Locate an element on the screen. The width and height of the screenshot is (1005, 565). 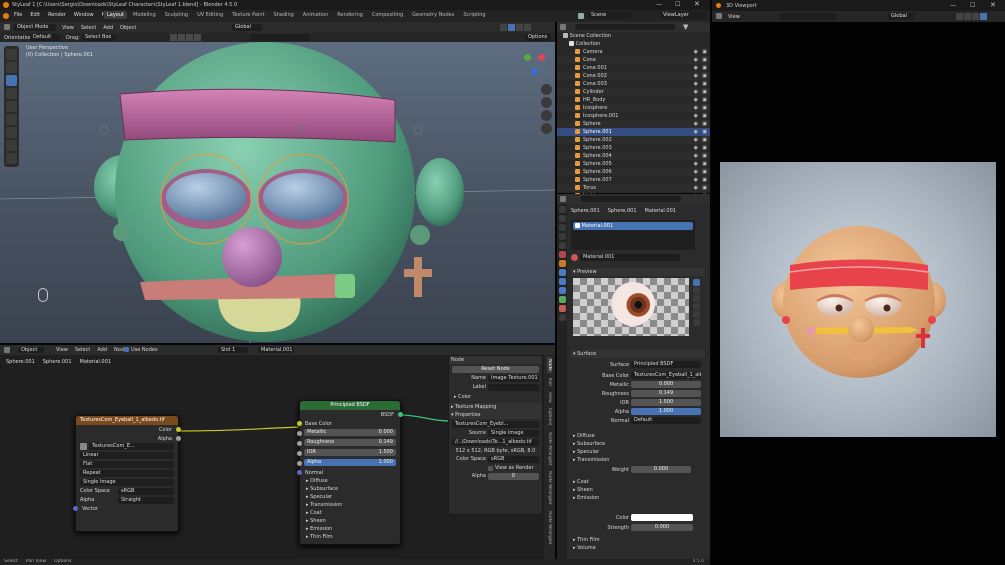
rotate-tool-icon is located at coordinates (11, 93).